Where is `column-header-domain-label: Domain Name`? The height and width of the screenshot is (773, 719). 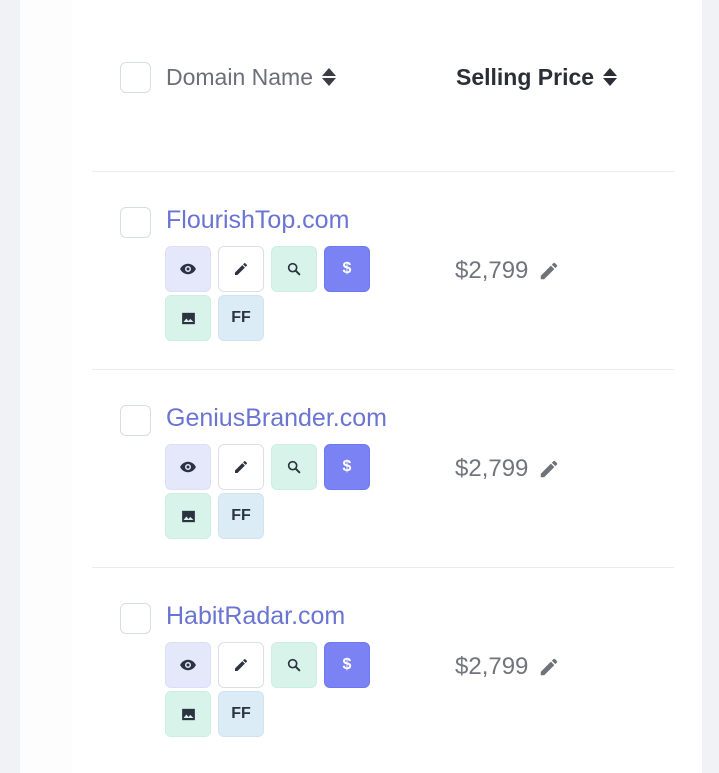 column-header-domain-label: Domain Name is located at coordinates (239, 76).